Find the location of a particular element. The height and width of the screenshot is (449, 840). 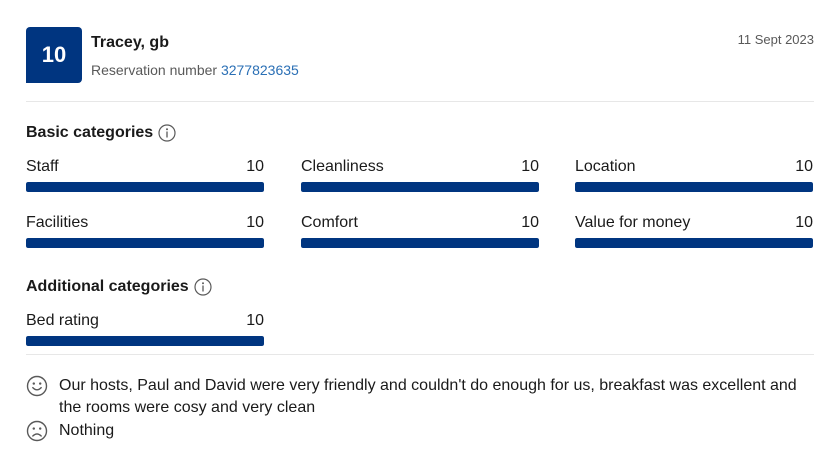

reservation-number-link: 3277823635 is located at coordinates (260, 70).